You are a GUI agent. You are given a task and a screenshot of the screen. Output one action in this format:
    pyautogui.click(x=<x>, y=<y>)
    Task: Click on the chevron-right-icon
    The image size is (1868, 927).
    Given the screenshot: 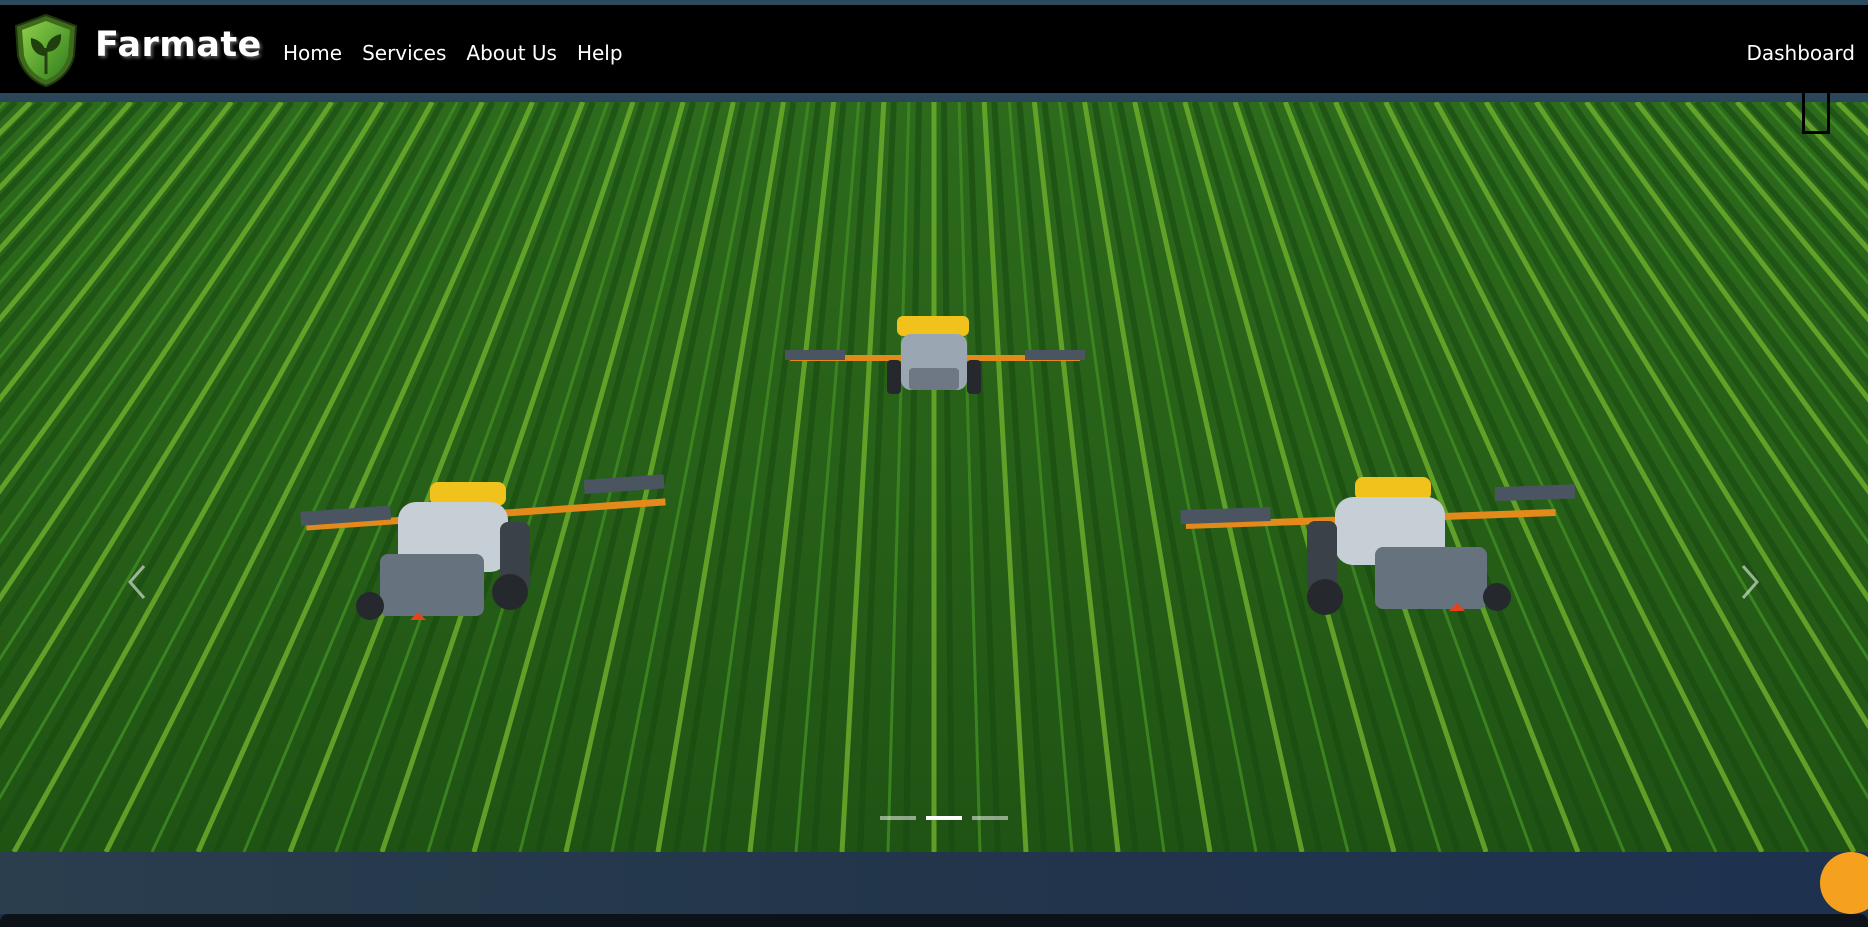 What is the action you would take?
    pyautogui.click(x=1750, y=582)
    